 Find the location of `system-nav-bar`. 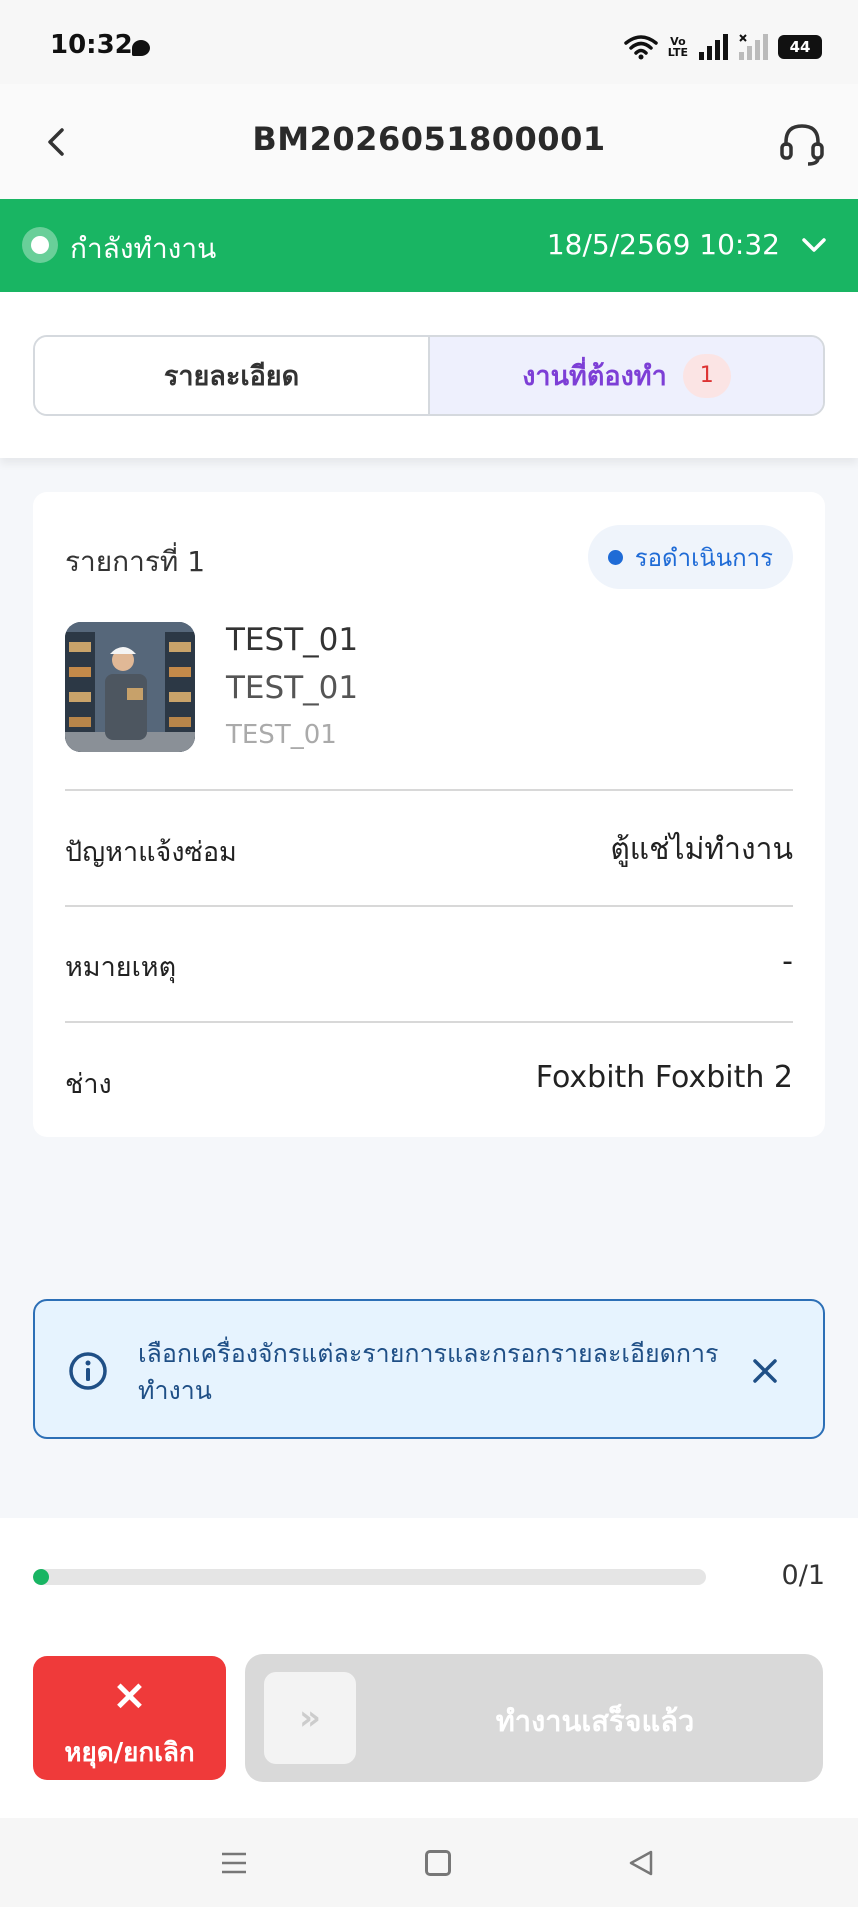

system-nav-bar is located at coordinates (429, 1862).